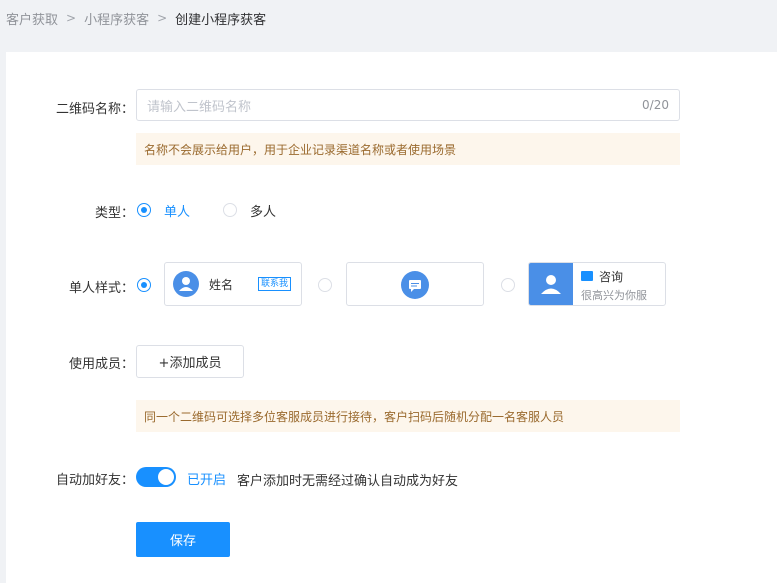  Describe the element at coordinates (274, 284) in the screenshot. I see `contact-me-badge: 联系我` at that location.